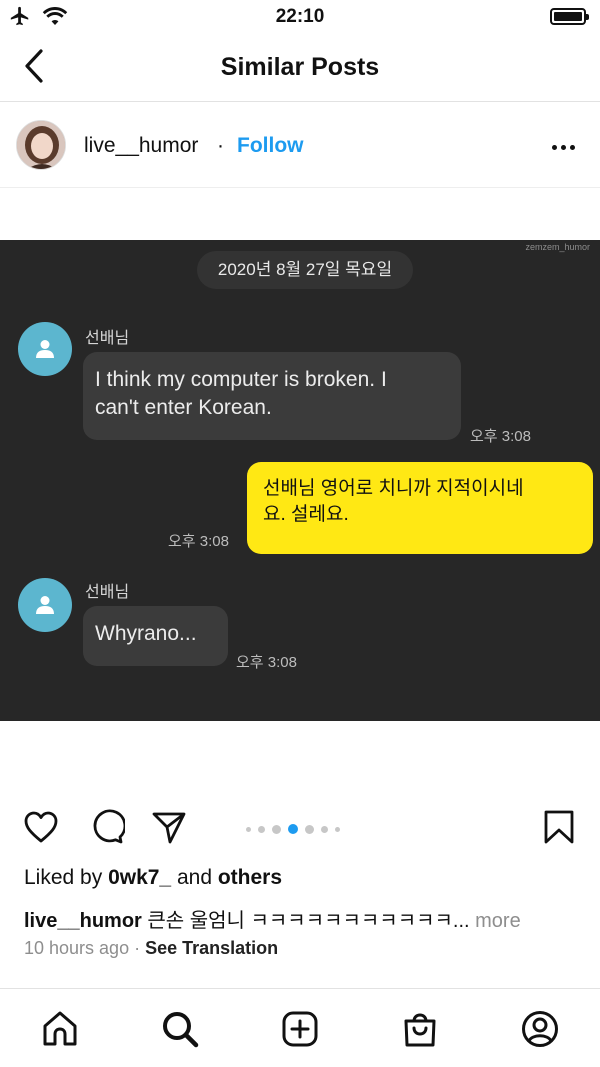 The image size is (600, 1067). What do you see at coordinates (569, 16) in the screenshot?
I see `battery-icon` at bounding box center [569, 16].